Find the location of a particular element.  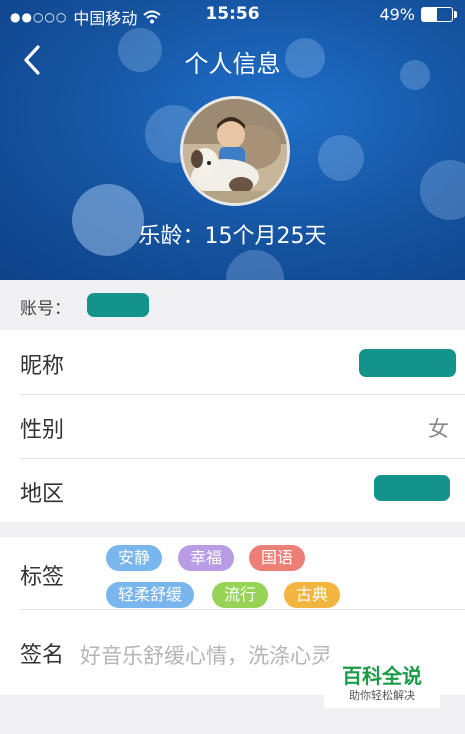

account-row: 账号： is located at coordinates (232, 305).